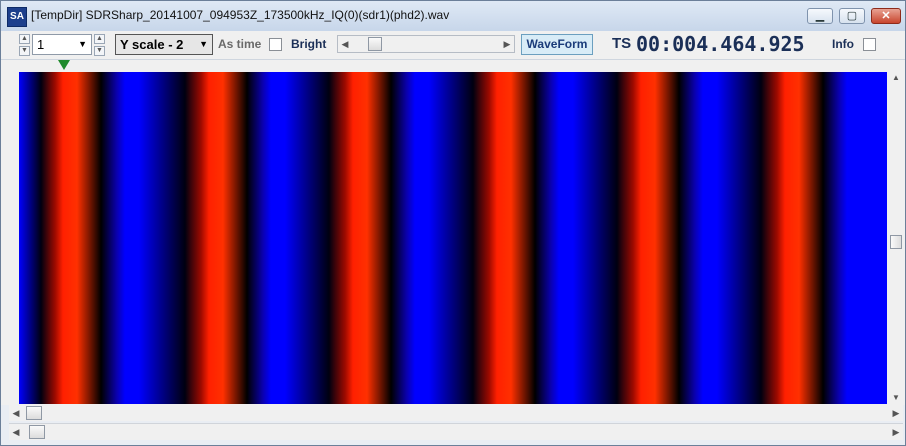  I want to click on yscale-select-value: Y scale - 2, so click(152, 44).